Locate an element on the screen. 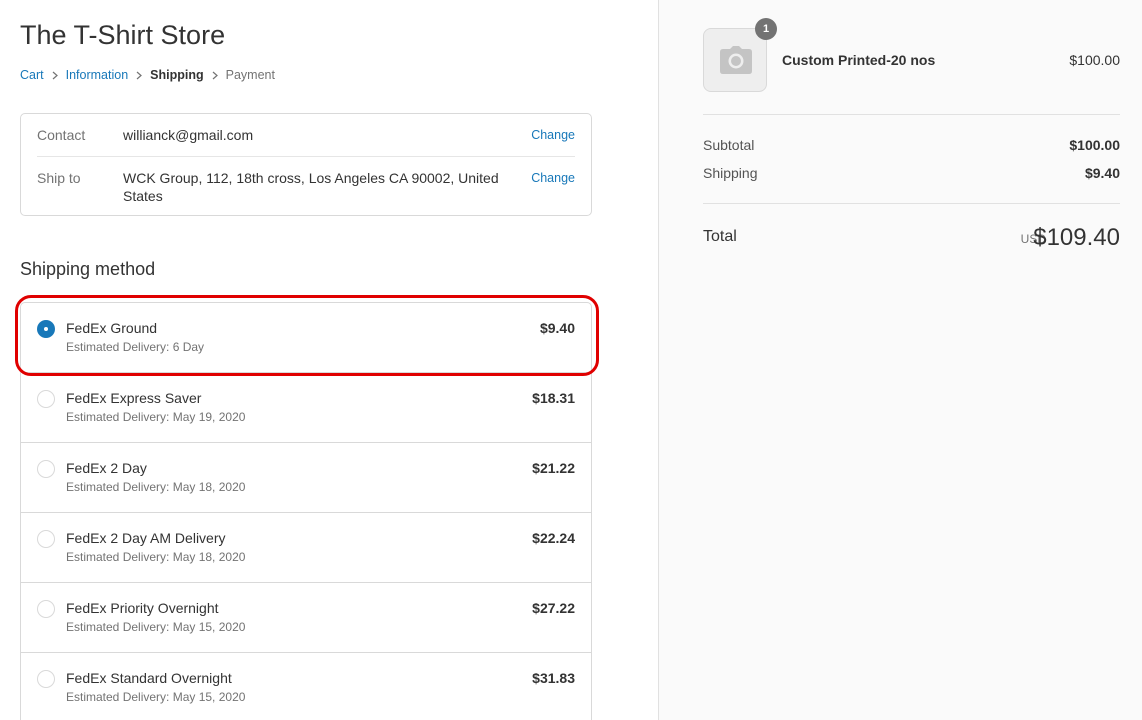  change-ship-to-link: Change is located at coordinates (553, 187).